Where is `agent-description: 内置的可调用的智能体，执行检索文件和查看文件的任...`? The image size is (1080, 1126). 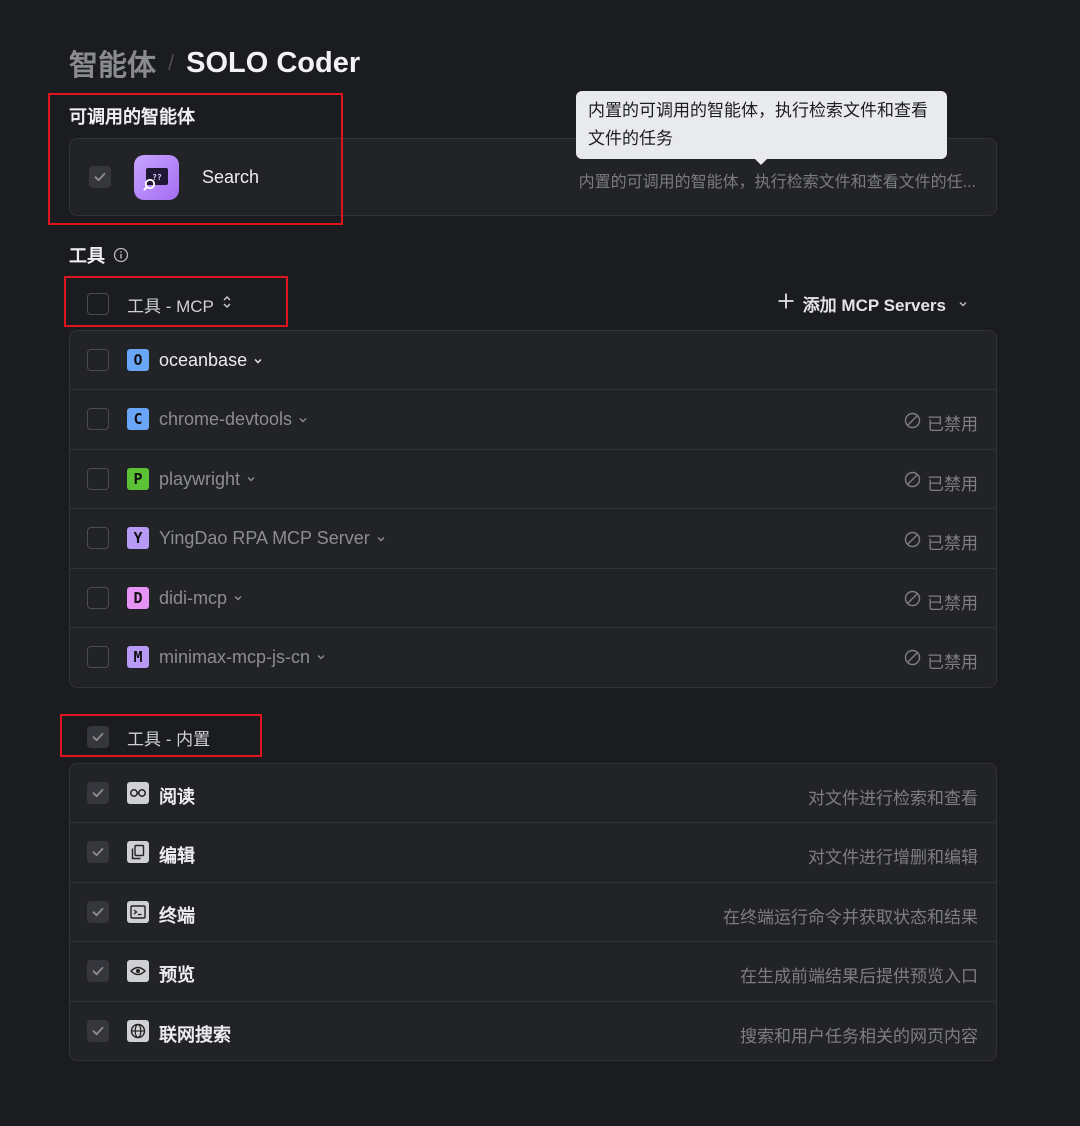 agent-description: 内置的可调用的智能体，执行检索文件和查看文件的任... is located at coordinates (777, 182).